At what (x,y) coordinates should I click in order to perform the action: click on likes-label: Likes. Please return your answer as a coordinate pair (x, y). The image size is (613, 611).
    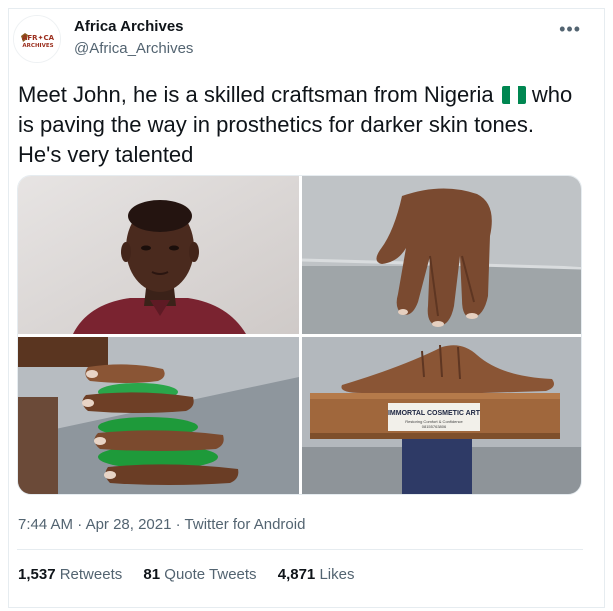
    Looking at the image, I should click on (337, 574).